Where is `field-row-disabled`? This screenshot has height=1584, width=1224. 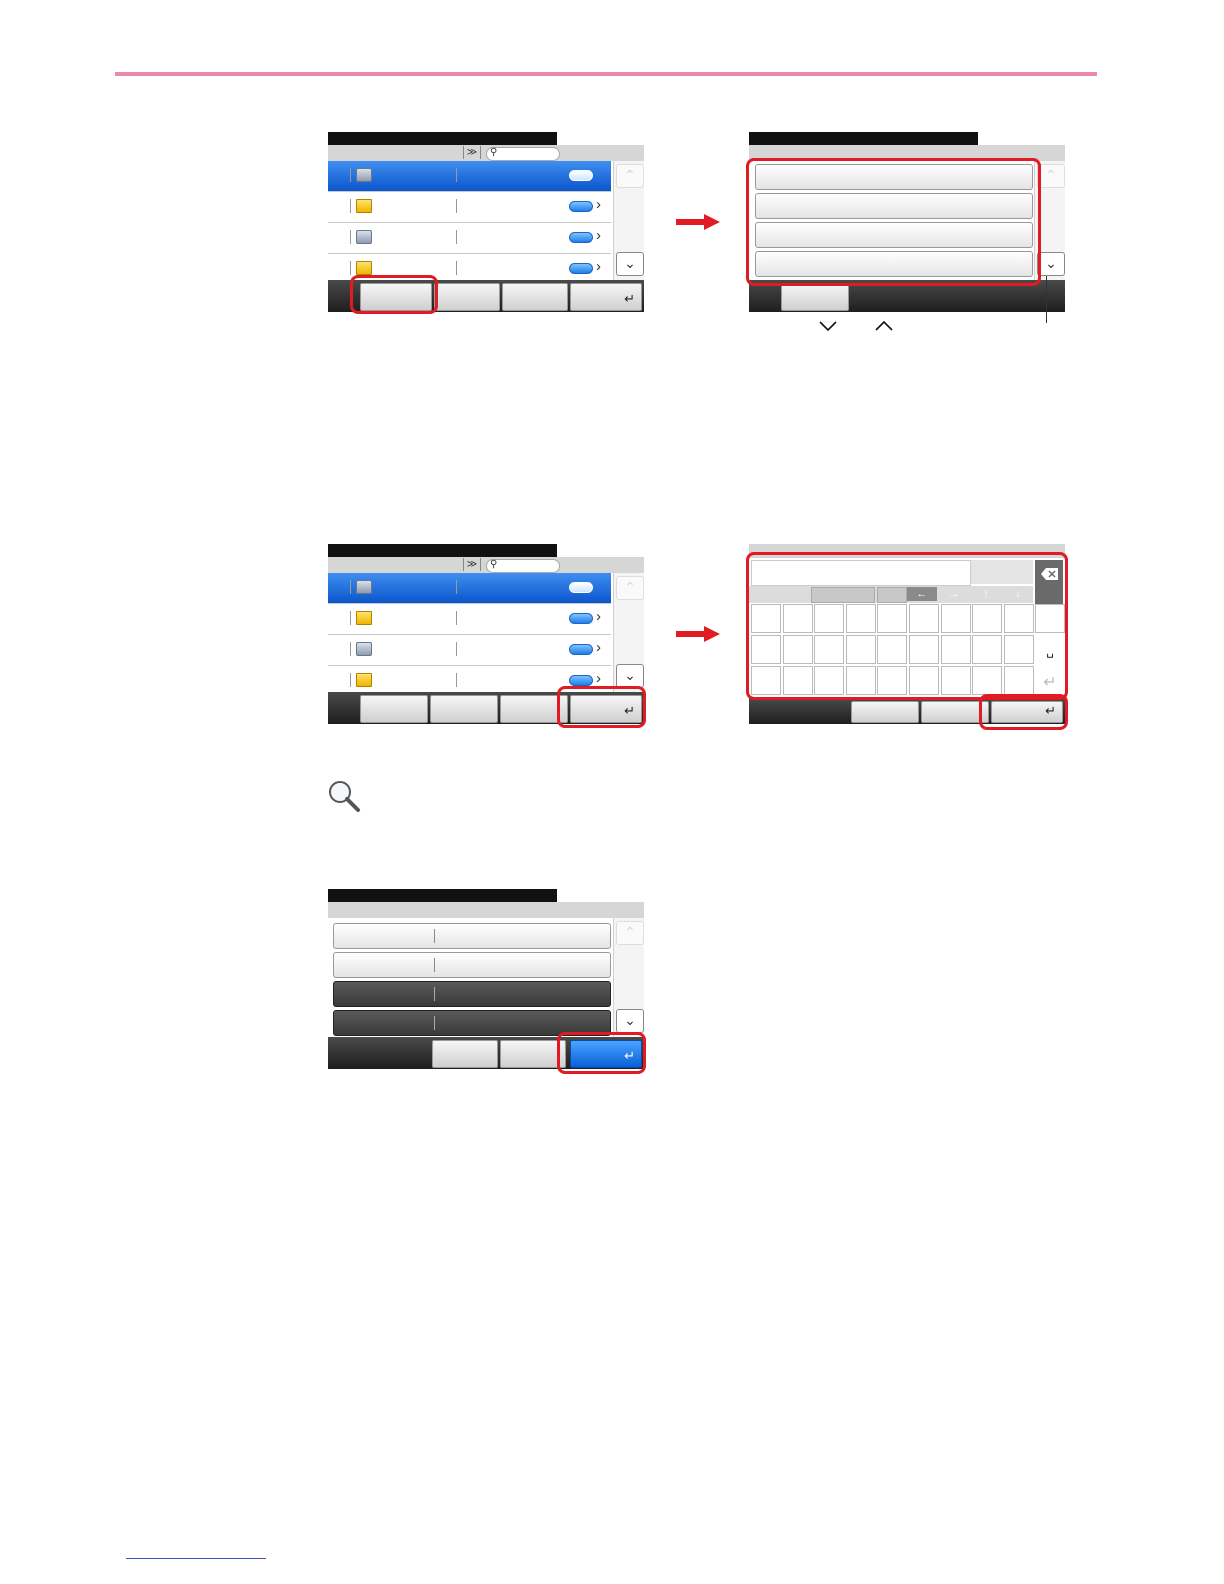
field-row-disabled is located at coordinates (472, 994).